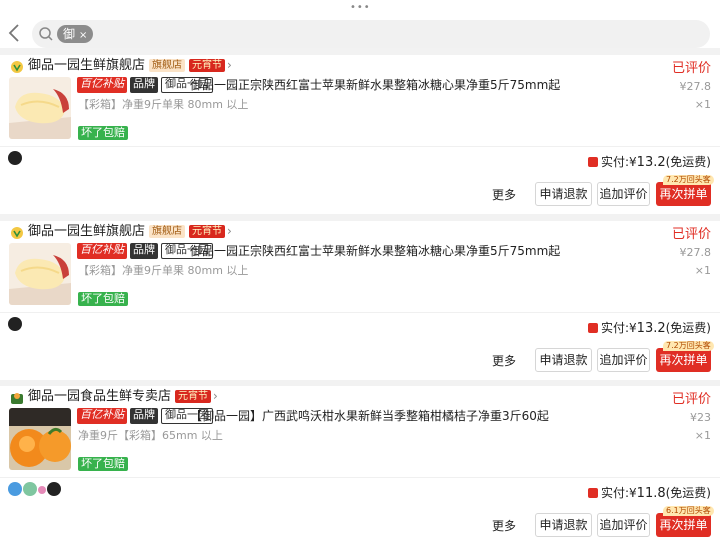 Image resolution: width=720 pixels, height=543 pixels. Describe the element at coordinates (69, 34) in the screenshot. I see `search-keyword: 御` at that location.